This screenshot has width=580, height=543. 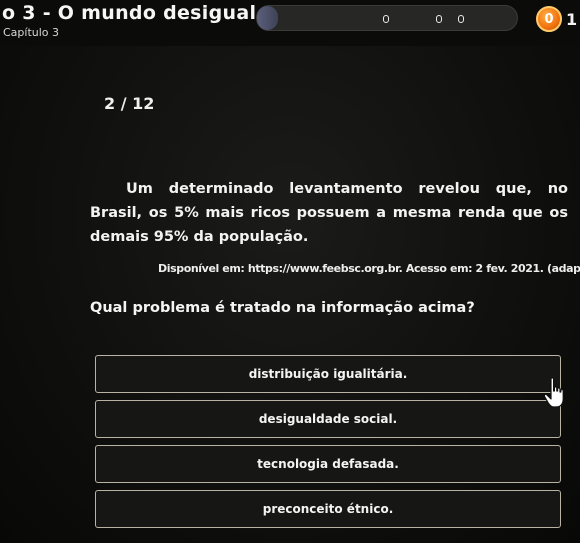 I want to click on coin-symbol: 0, so click(x=549, y=19).